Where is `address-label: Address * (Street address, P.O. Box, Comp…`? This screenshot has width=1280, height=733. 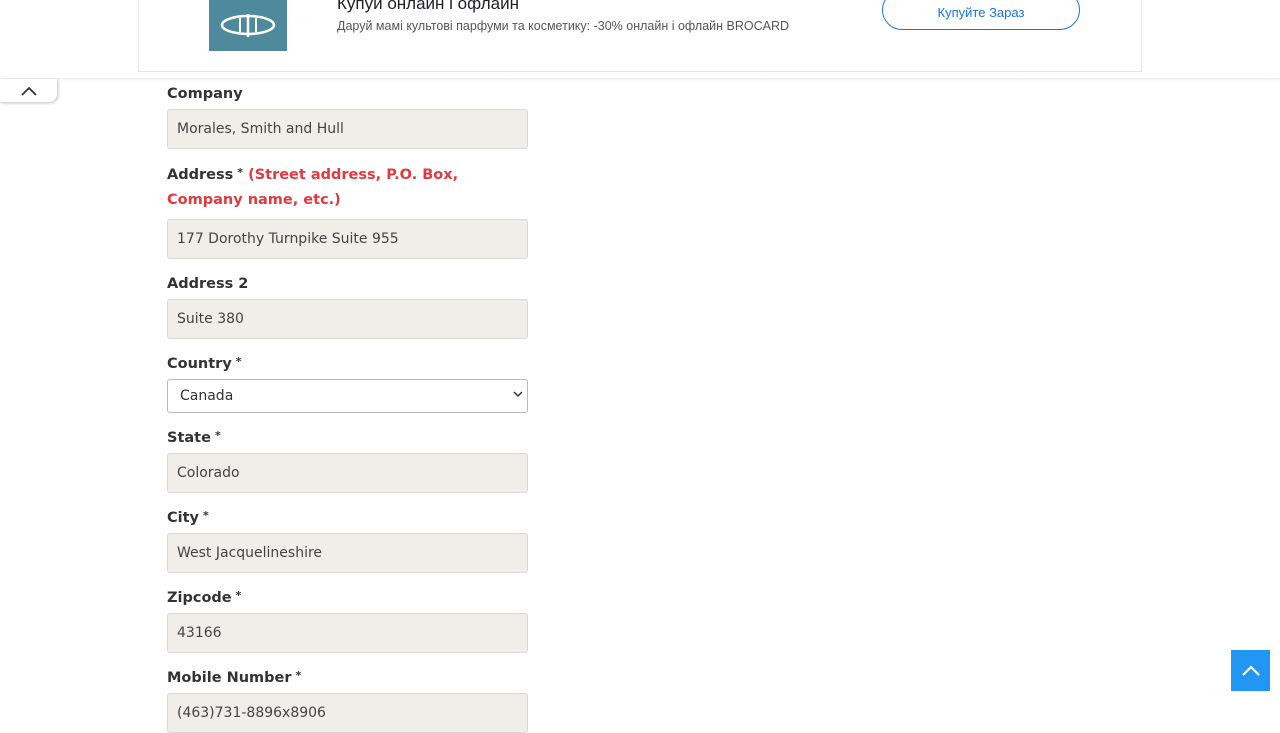
address-label: Address * (Street address, P.O. Box, Comp… is located at coordinates (313, 187).